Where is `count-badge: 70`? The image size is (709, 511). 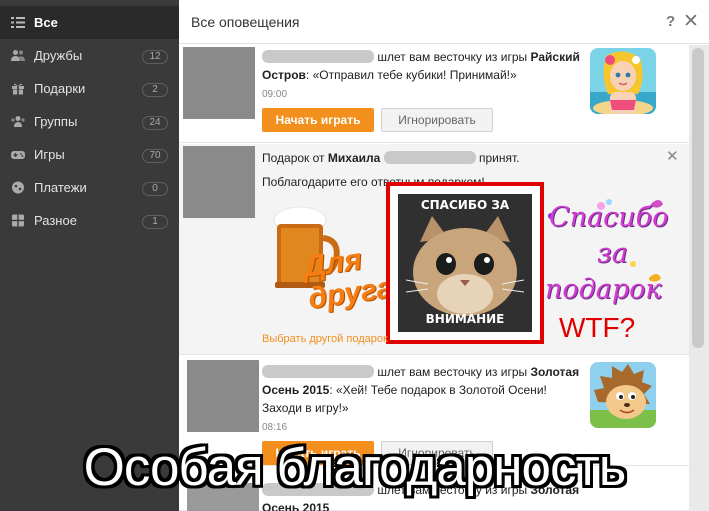 count-badge: 70 is located at coordinates (155, 156).